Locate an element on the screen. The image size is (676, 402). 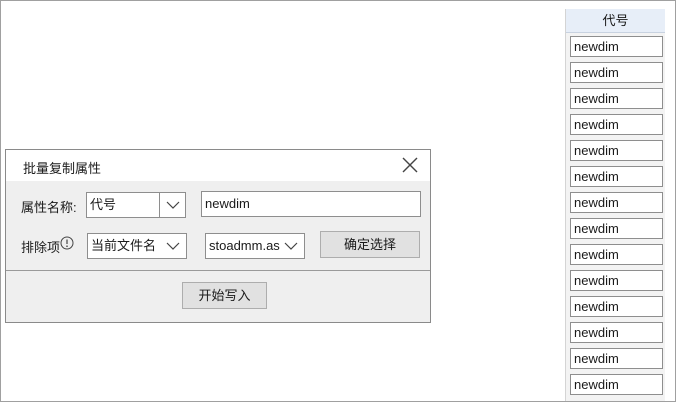
dialog-title: 批量复制属性 is located at coordinates (62, 168).